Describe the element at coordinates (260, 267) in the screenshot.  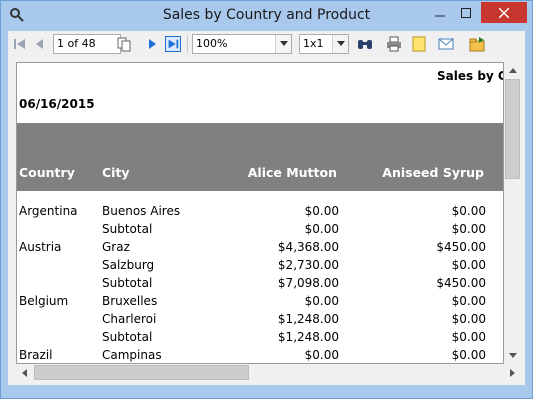
I see `table-row: Salzburg $2,730.00 $0.00` at that location.